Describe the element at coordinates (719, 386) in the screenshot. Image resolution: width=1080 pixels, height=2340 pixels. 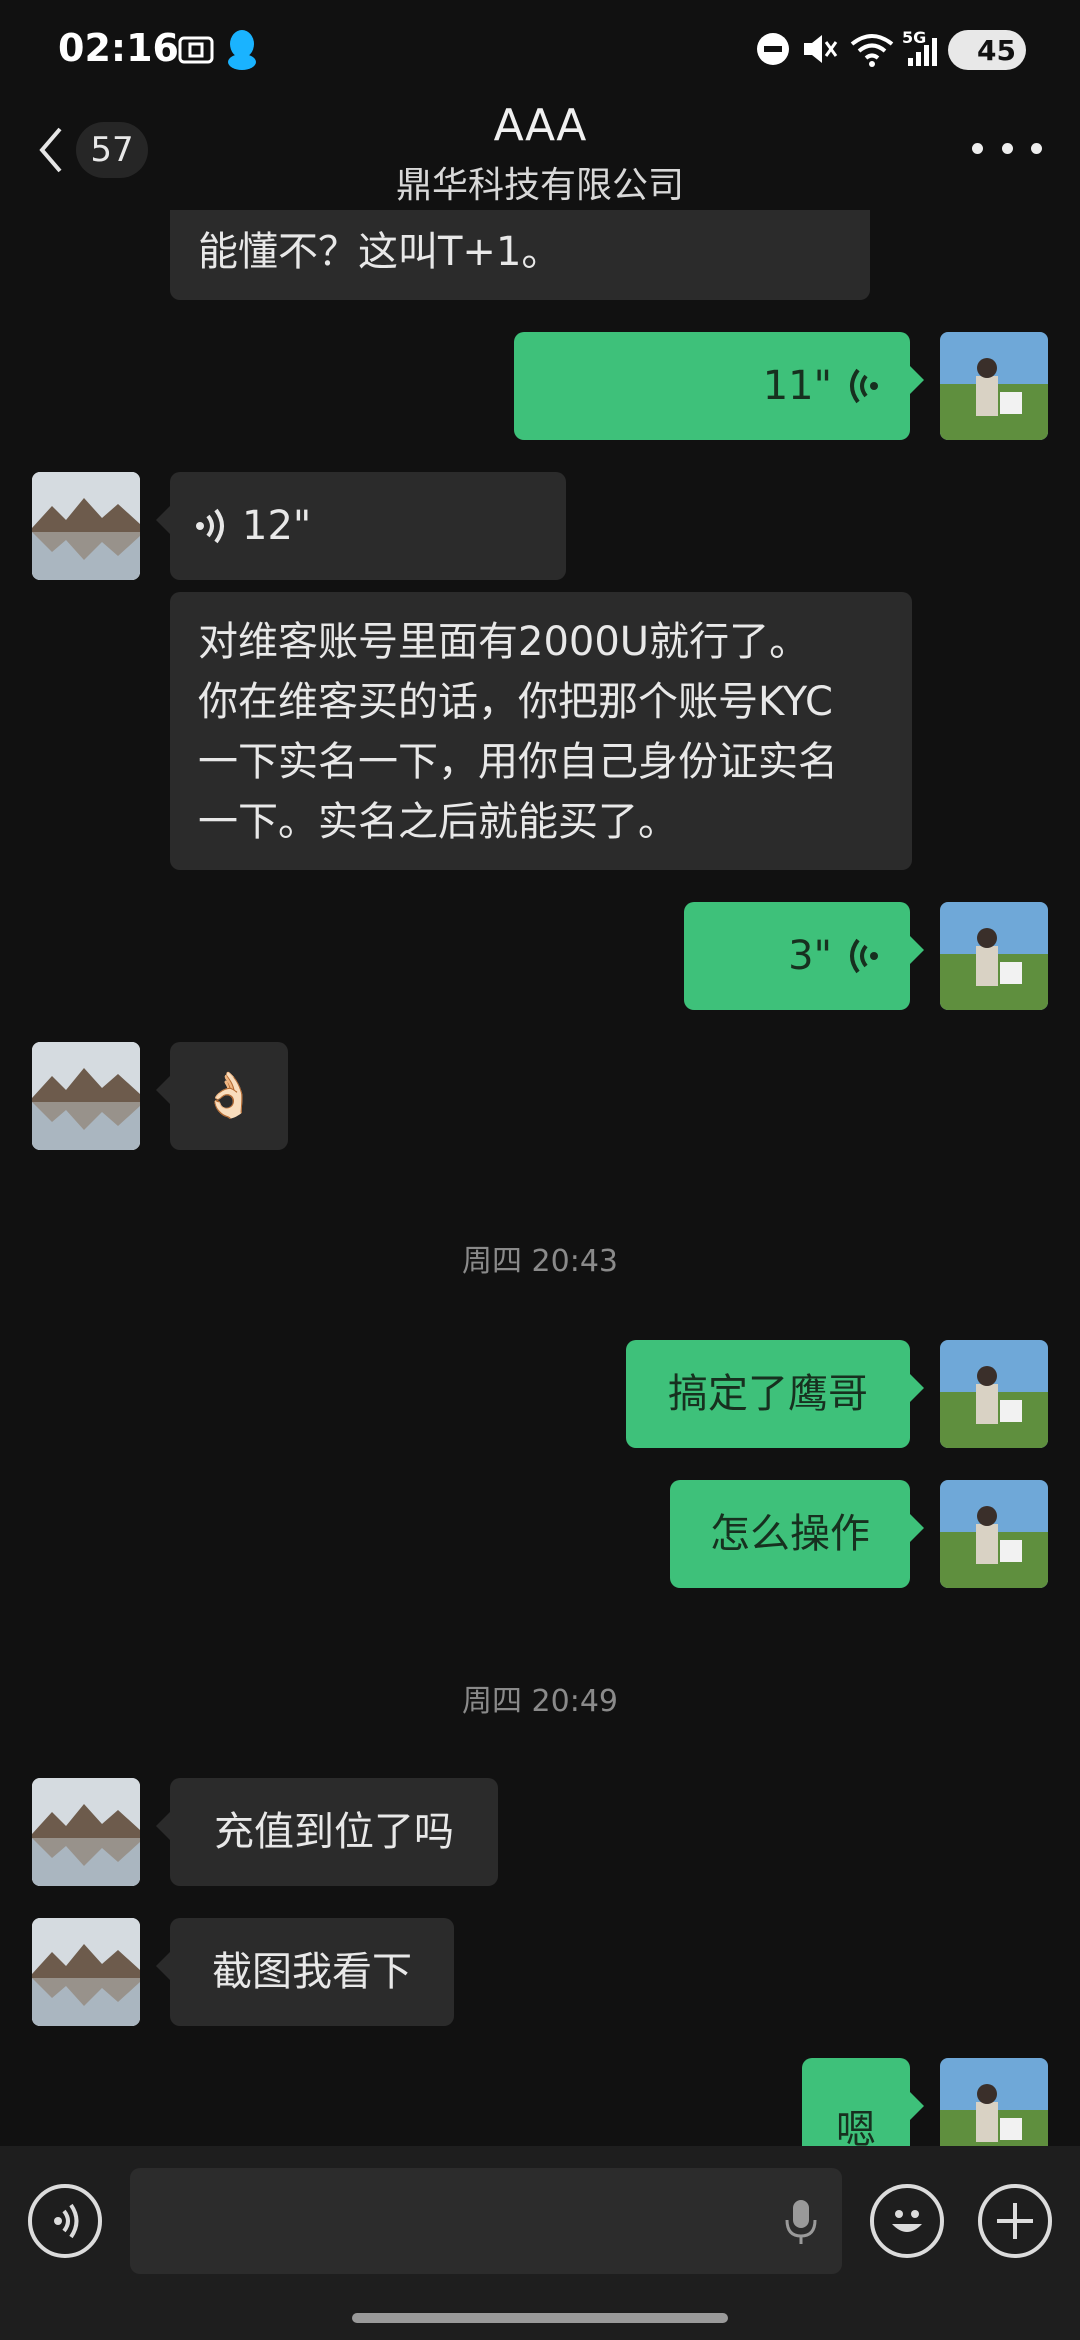
I see `voice-message-outgoing: 11"` at that location.